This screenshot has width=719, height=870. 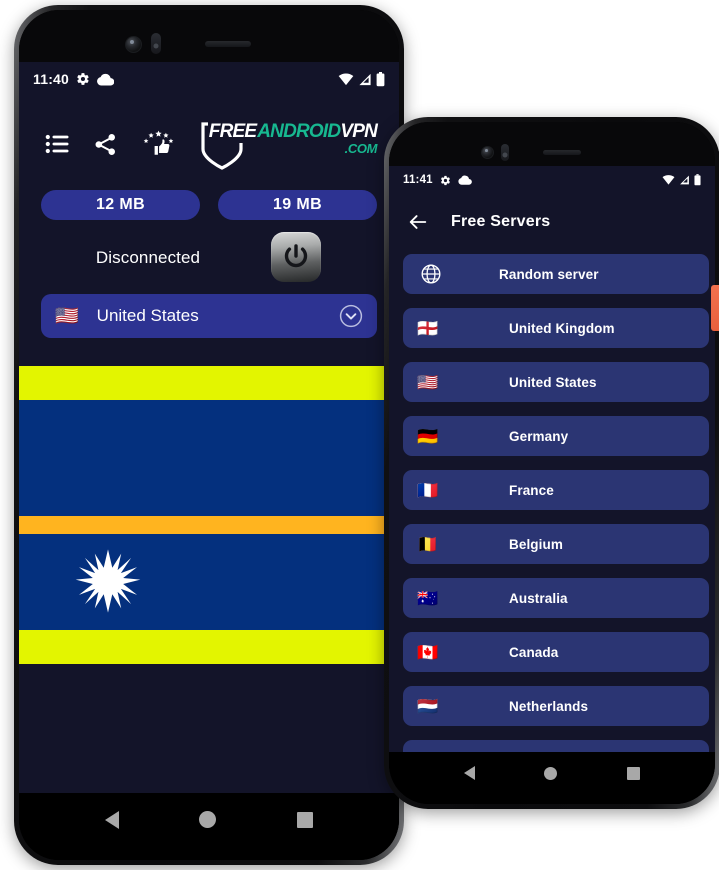 I want to click on power-icon, so click(x=296, y=256).